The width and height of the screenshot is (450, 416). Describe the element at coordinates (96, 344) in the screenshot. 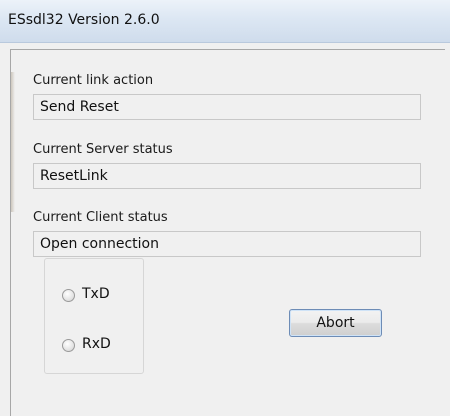

I see `rxd-label: RxD` at that location.